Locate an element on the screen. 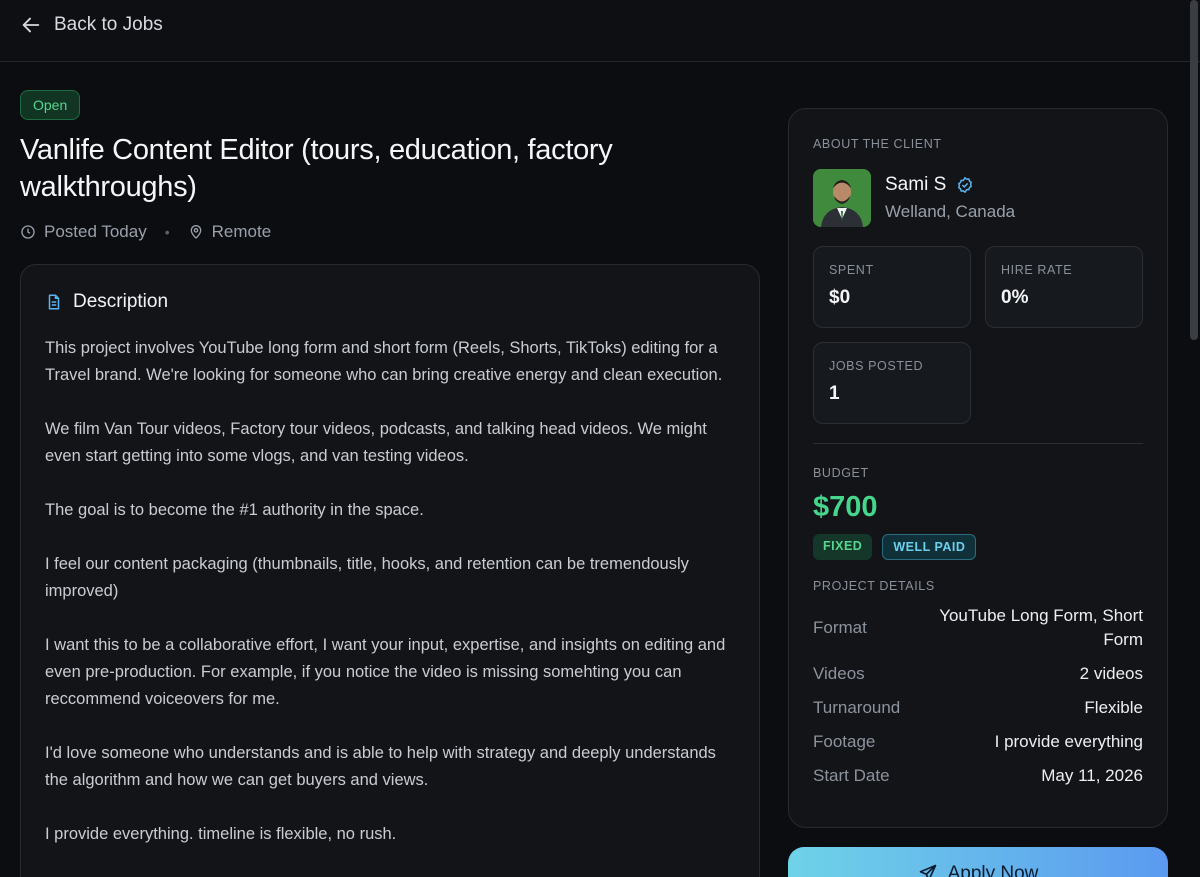 This screenshot has width=1200, height=877. description-heading: Description is located at coordinates (121, 301).